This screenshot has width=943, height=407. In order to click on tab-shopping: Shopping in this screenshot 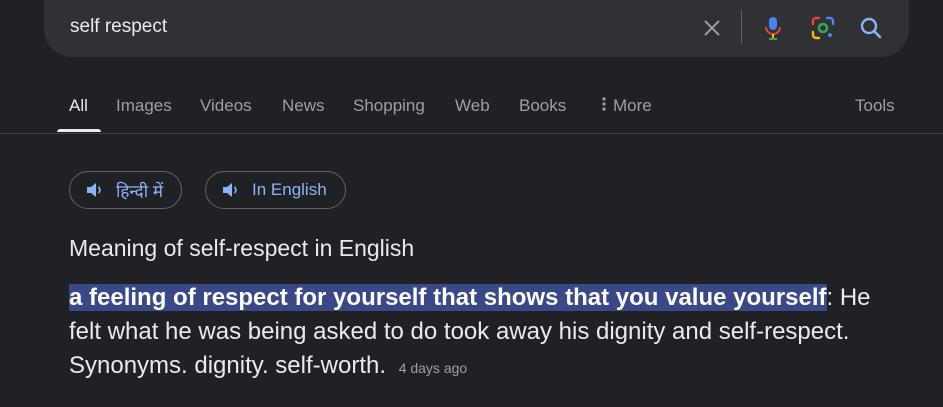, I will do `click(389, 106)`.